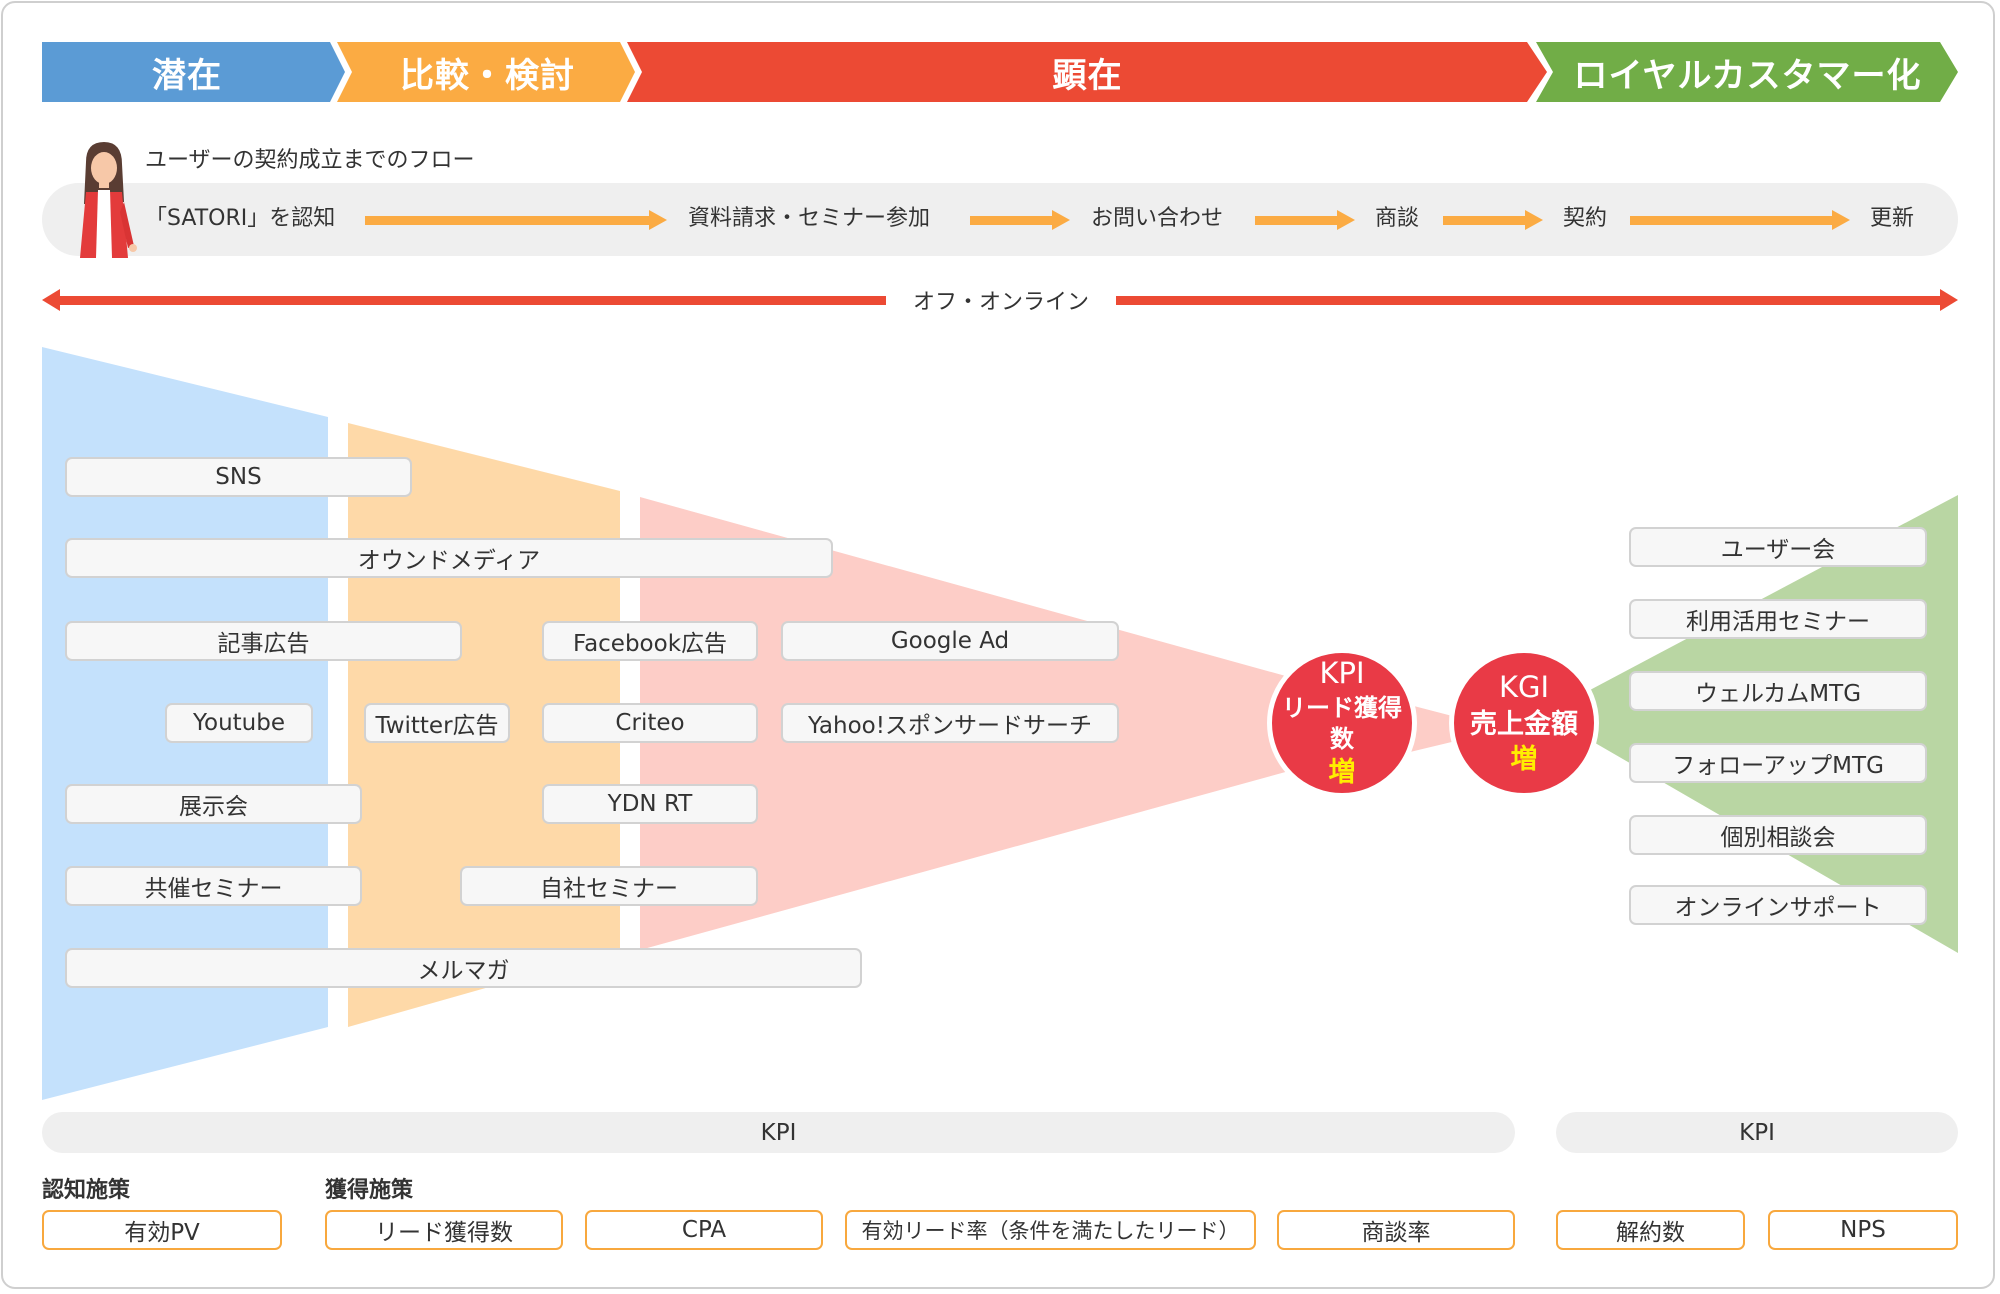 This screenshot has width=2000, height=1294. I want to click on channel-newsletter: メルマガ, so click(463, 968).